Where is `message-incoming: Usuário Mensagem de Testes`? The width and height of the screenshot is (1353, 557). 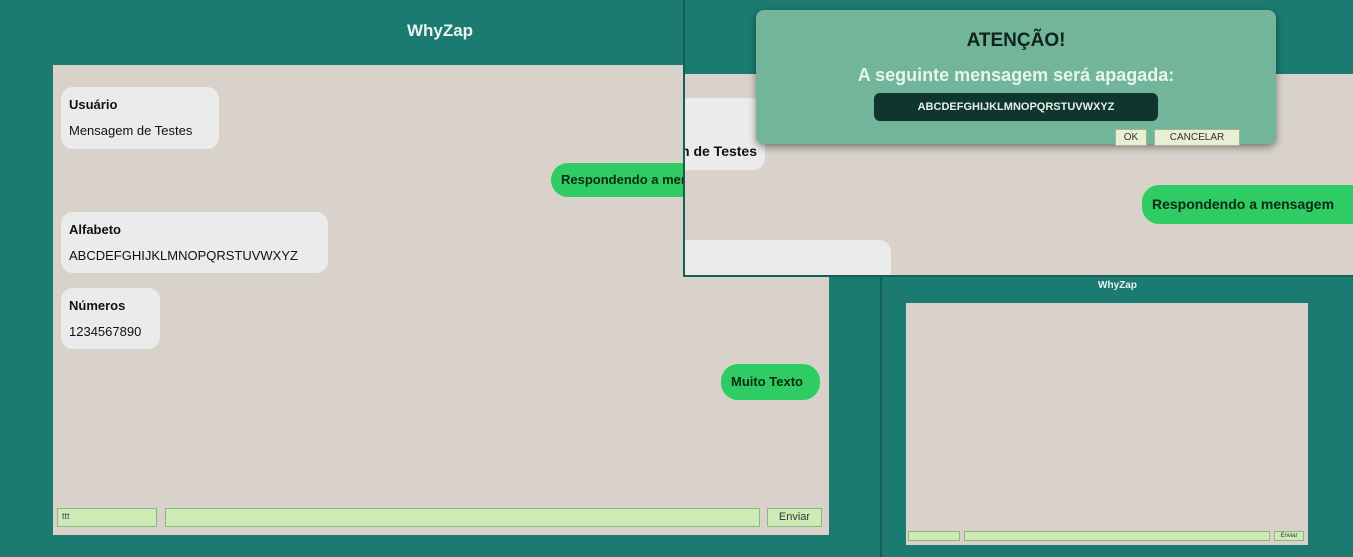 message-incoming: Usuário Mensagem de Testes is located at coordinates (140, 118).